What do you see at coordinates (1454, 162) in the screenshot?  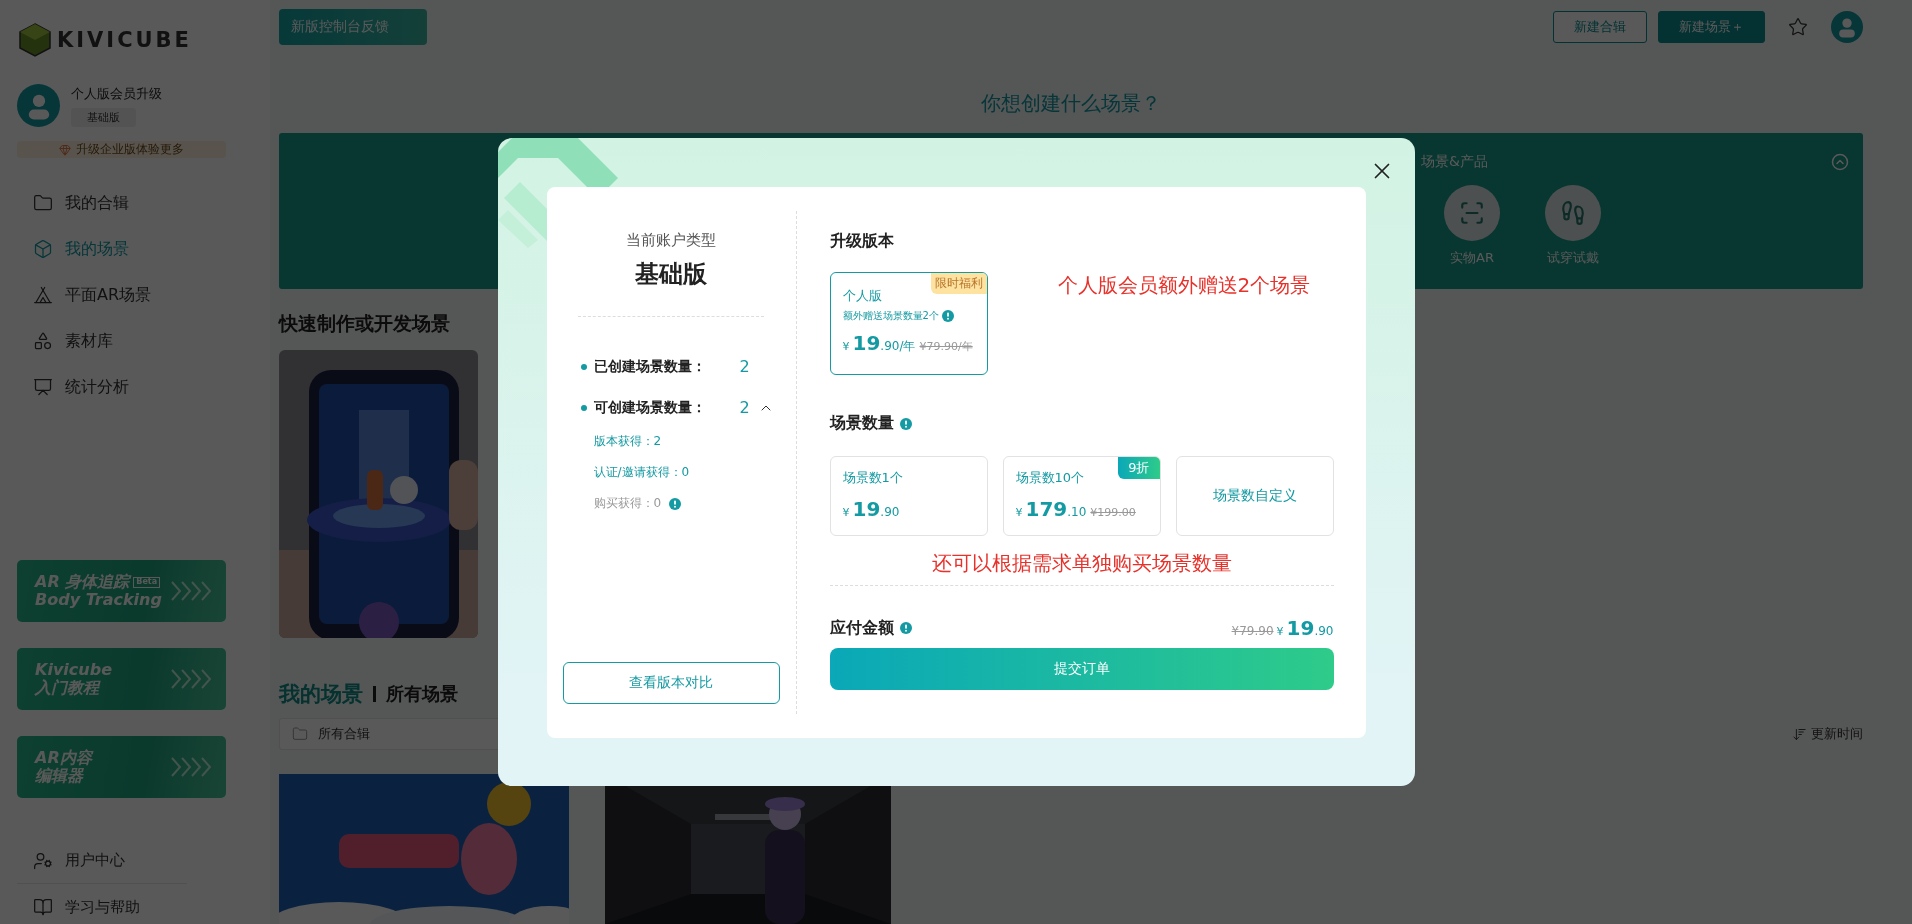 I see `panel-title: 场景&产品` at bounding box center [1454, 162].